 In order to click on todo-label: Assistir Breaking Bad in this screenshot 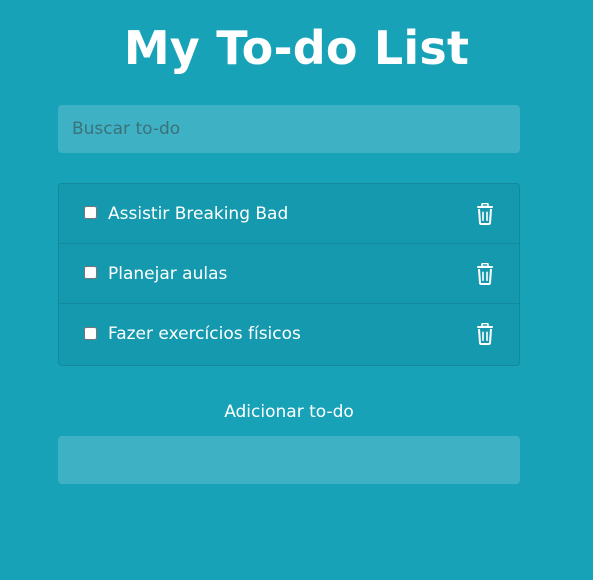, I will do `click(198, 213)`.